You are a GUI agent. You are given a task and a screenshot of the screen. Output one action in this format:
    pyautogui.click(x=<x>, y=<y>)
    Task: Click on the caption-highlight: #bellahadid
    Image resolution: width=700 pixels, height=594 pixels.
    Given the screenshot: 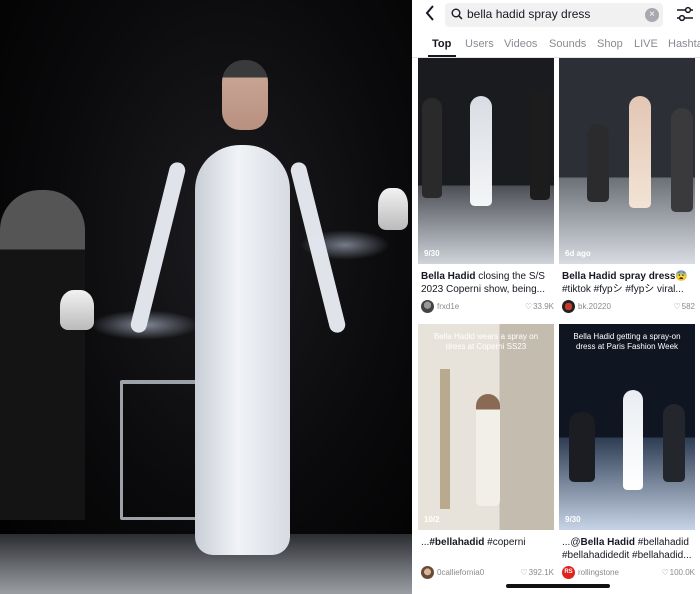 What is the action you would take?
    pyautogui.click(x=457, y=542)
    